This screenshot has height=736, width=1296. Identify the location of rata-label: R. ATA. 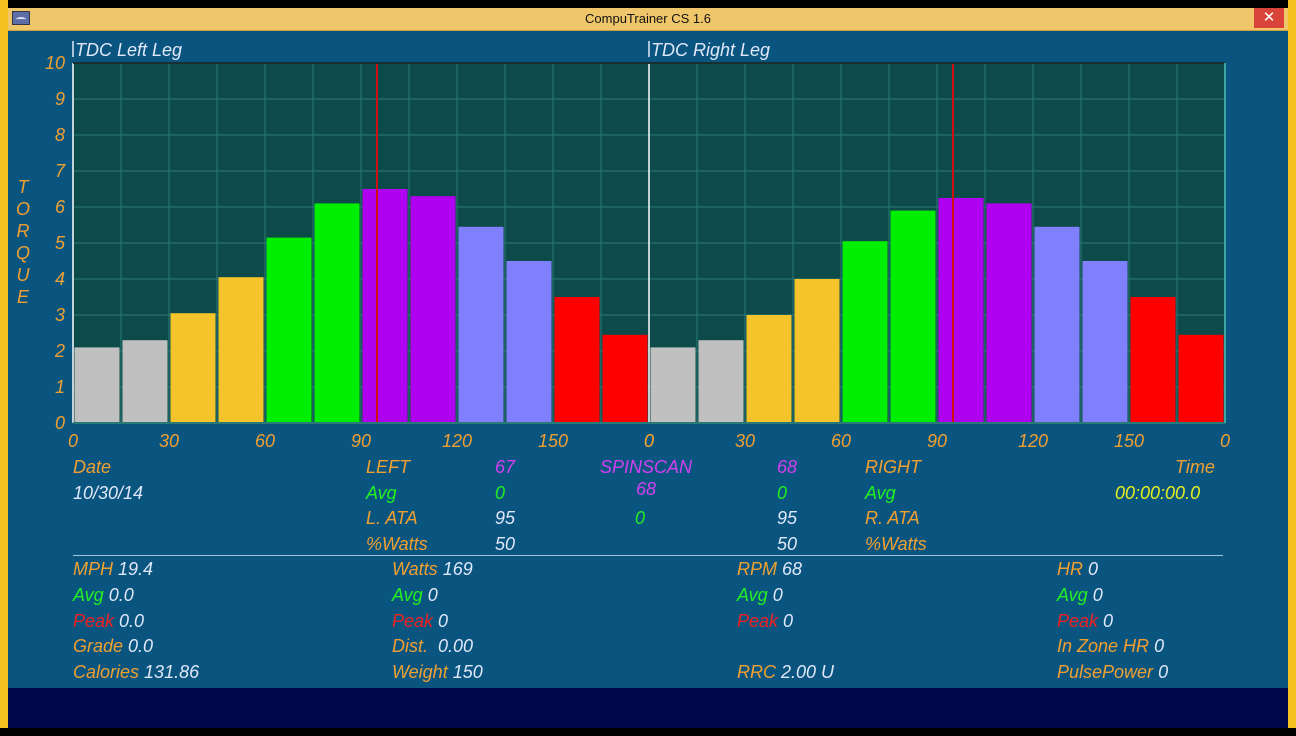
(892, 518).